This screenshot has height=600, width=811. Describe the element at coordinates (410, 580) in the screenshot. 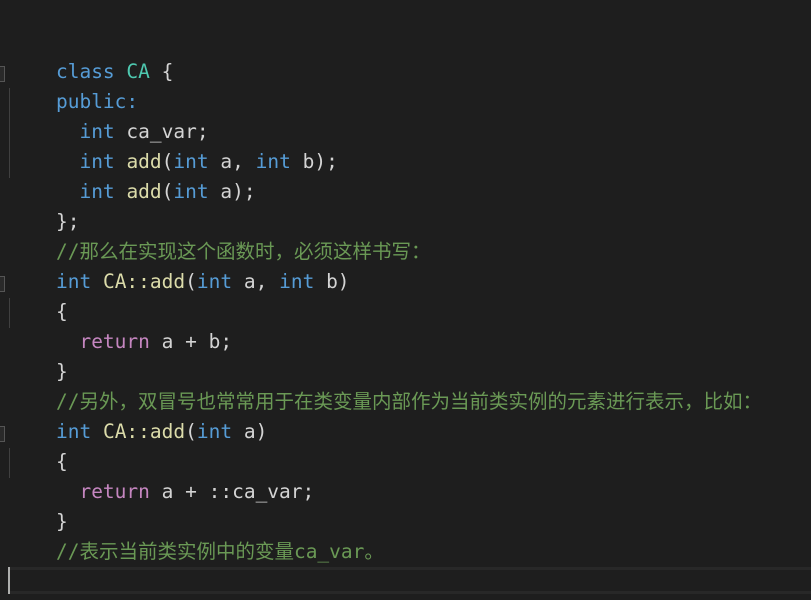

I see `current-line-highlight` at that location.